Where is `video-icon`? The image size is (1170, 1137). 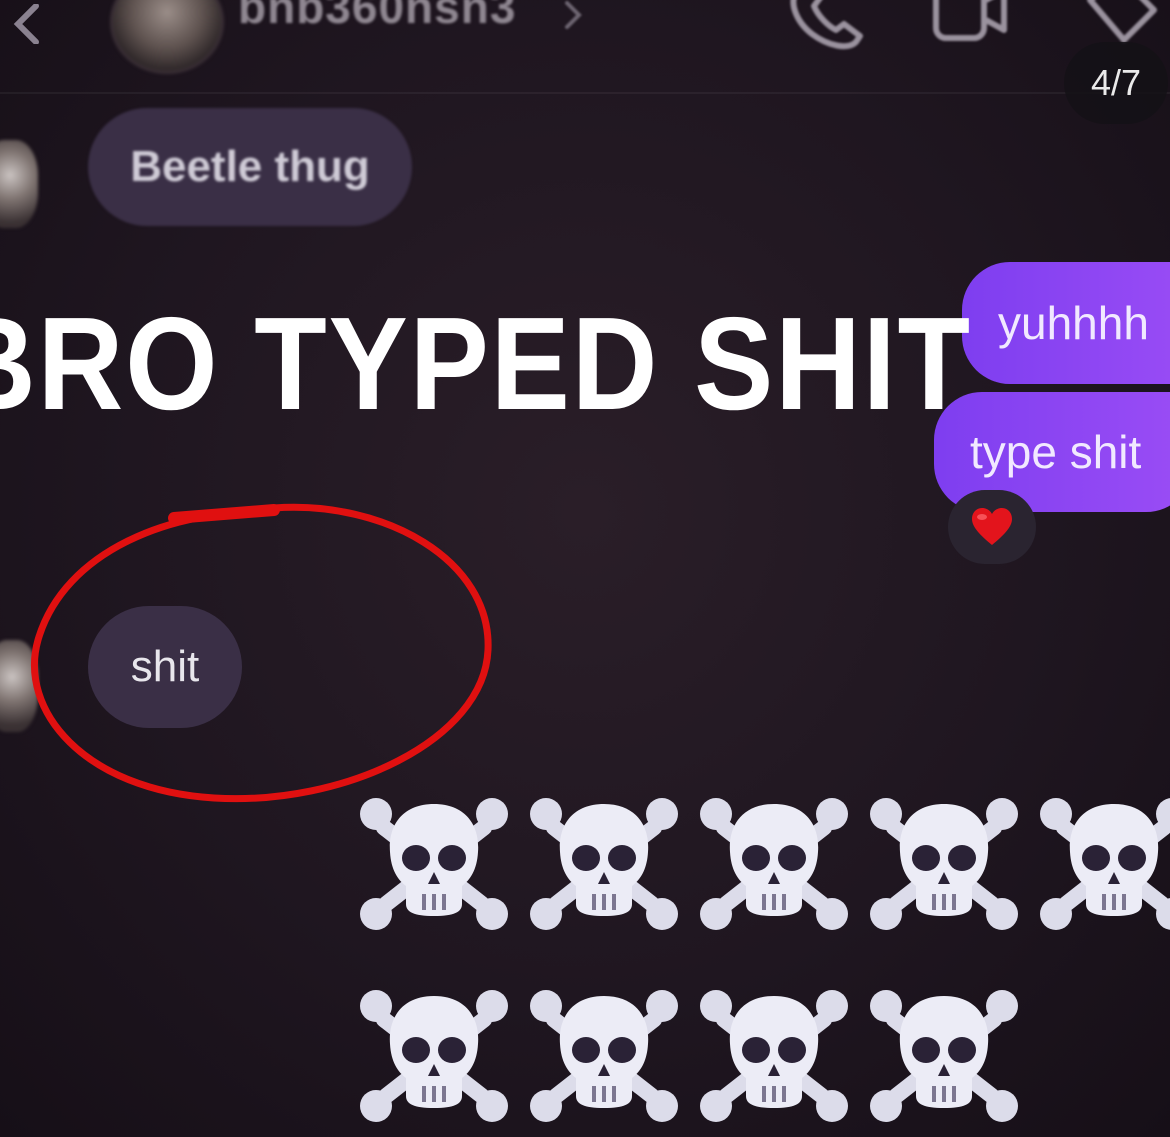 video-icon is located at coordinates (969, 23).